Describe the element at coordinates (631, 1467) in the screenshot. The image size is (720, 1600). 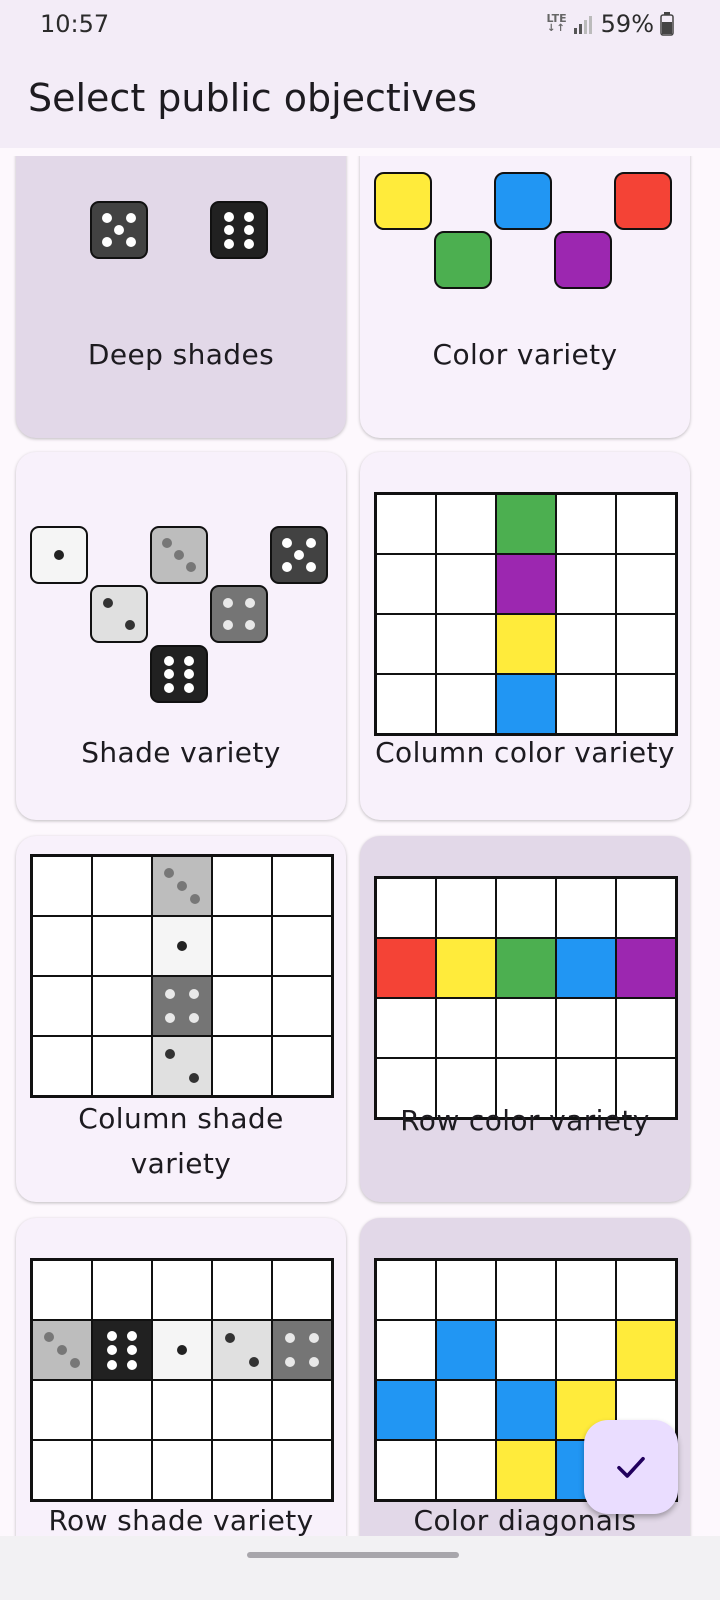
I see `confirm-fab` at that location.